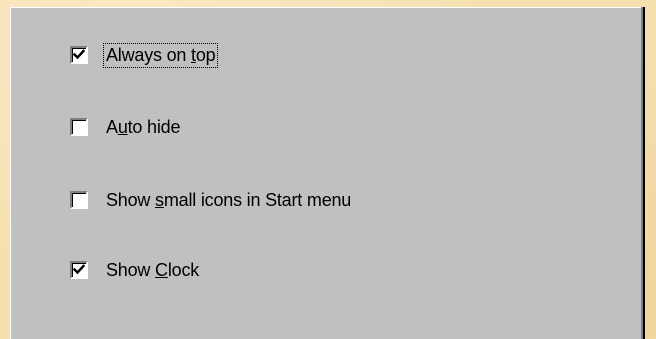  I want to click on label-text-after: lock, so click(183, 269).